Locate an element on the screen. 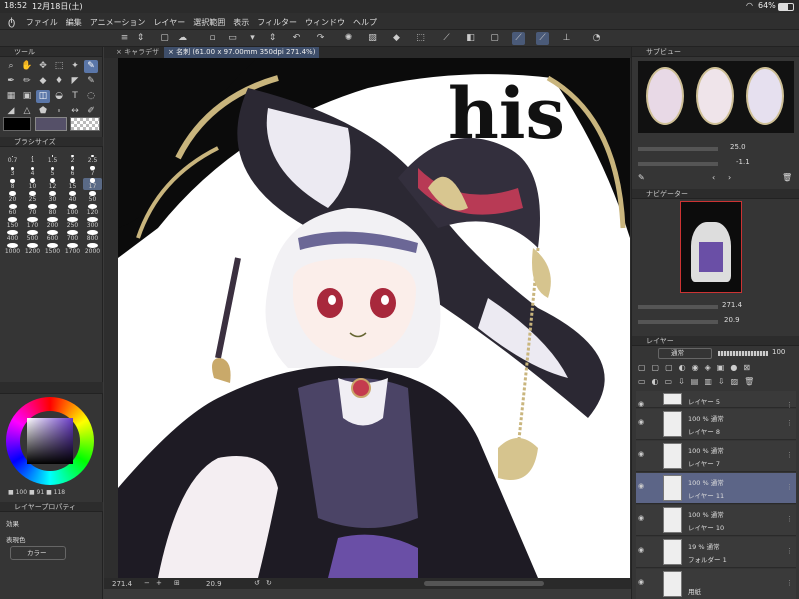 The width and height of the screenshot is (799, 599). brush-size-item: 80 is located at coordinates (52, 210).